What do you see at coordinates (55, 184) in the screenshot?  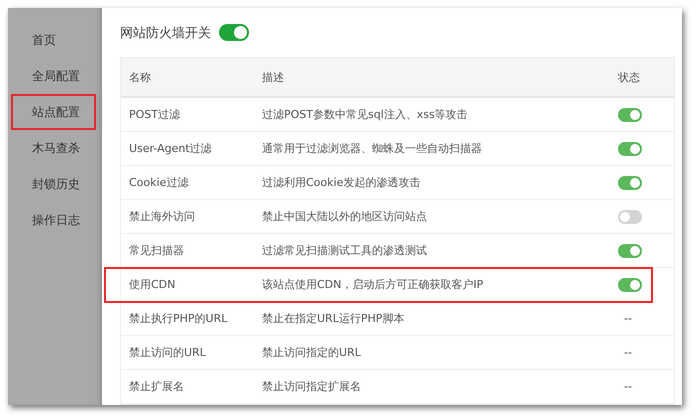 I see `sidebar-item: 封锁历史` at bounding box center [55, 184].